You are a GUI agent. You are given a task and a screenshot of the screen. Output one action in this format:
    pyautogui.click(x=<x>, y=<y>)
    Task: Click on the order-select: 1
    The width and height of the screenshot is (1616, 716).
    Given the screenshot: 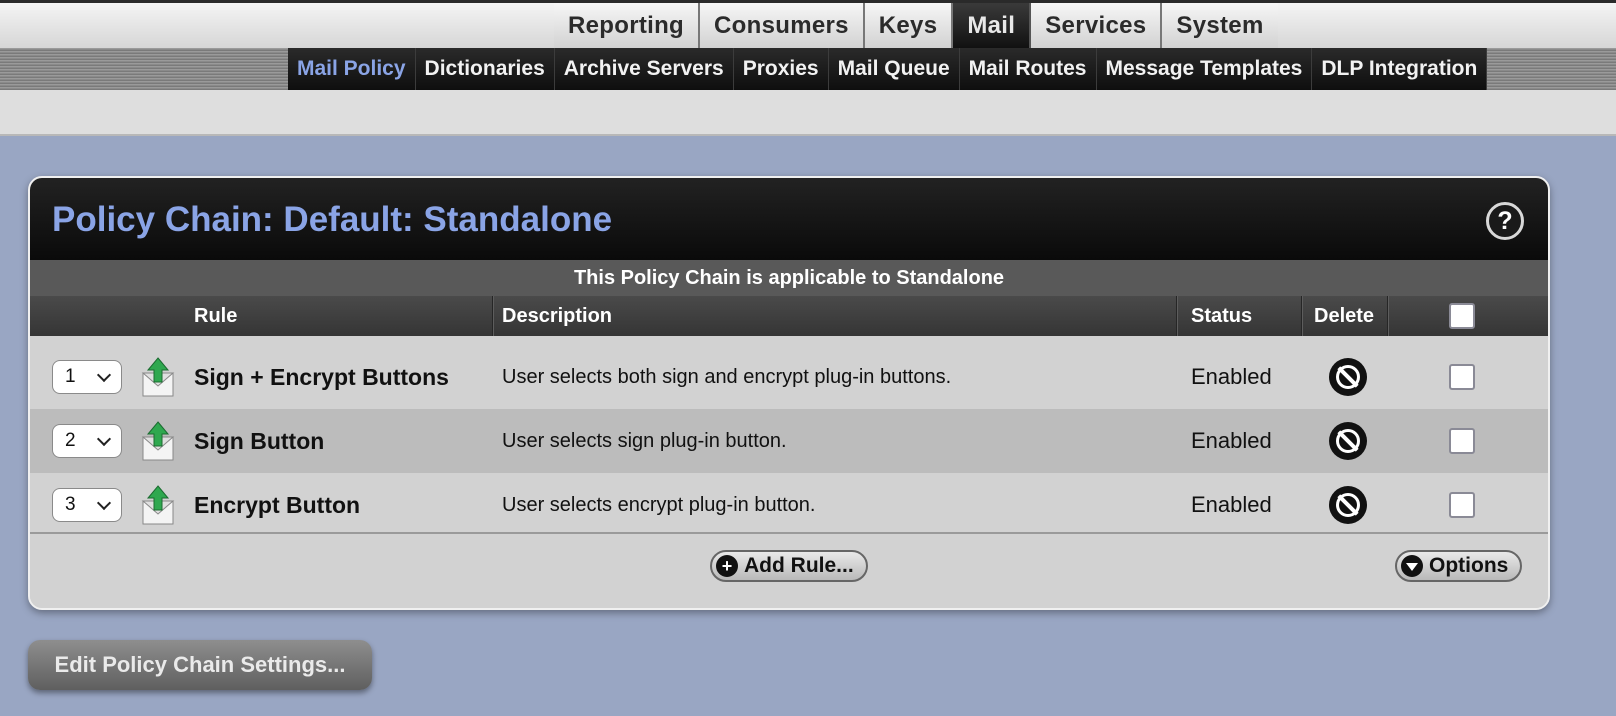 What is the action you would take?
    pyautogui.click(x=87, y=377)
    